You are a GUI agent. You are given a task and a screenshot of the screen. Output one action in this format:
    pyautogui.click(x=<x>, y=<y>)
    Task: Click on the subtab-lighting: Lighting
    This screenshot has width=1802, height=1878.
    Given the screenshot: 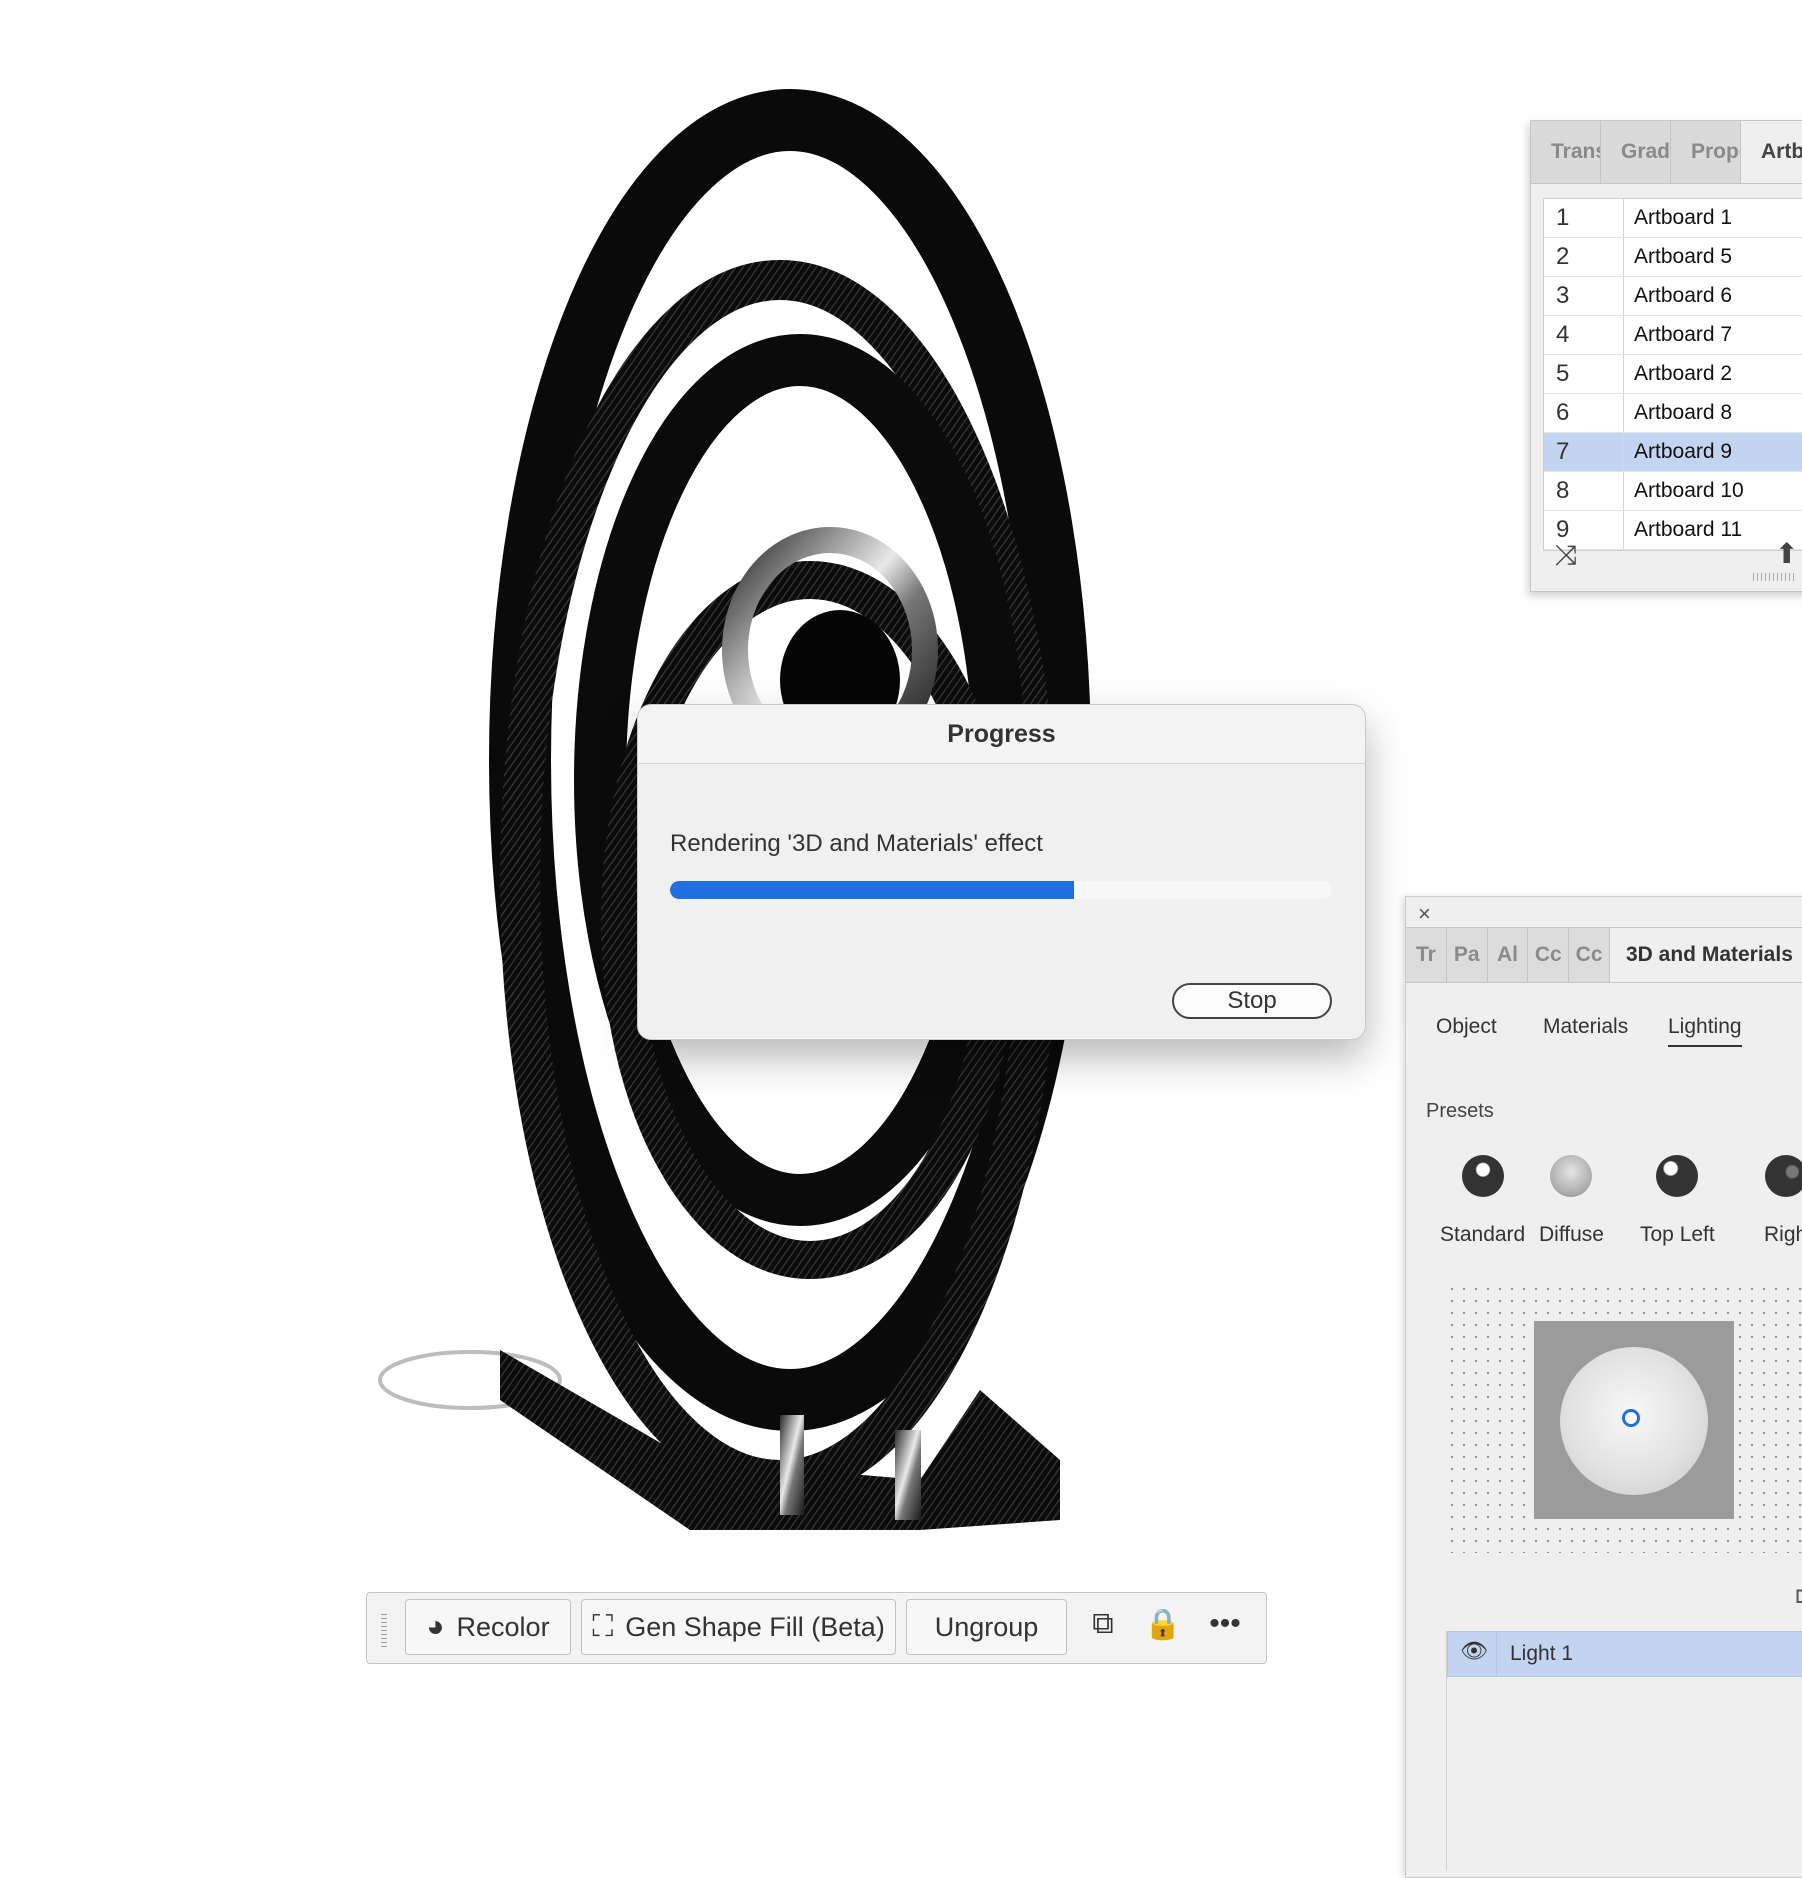 What is the action you would take?
    pyautogui.click(x=1705, y=1031)
    